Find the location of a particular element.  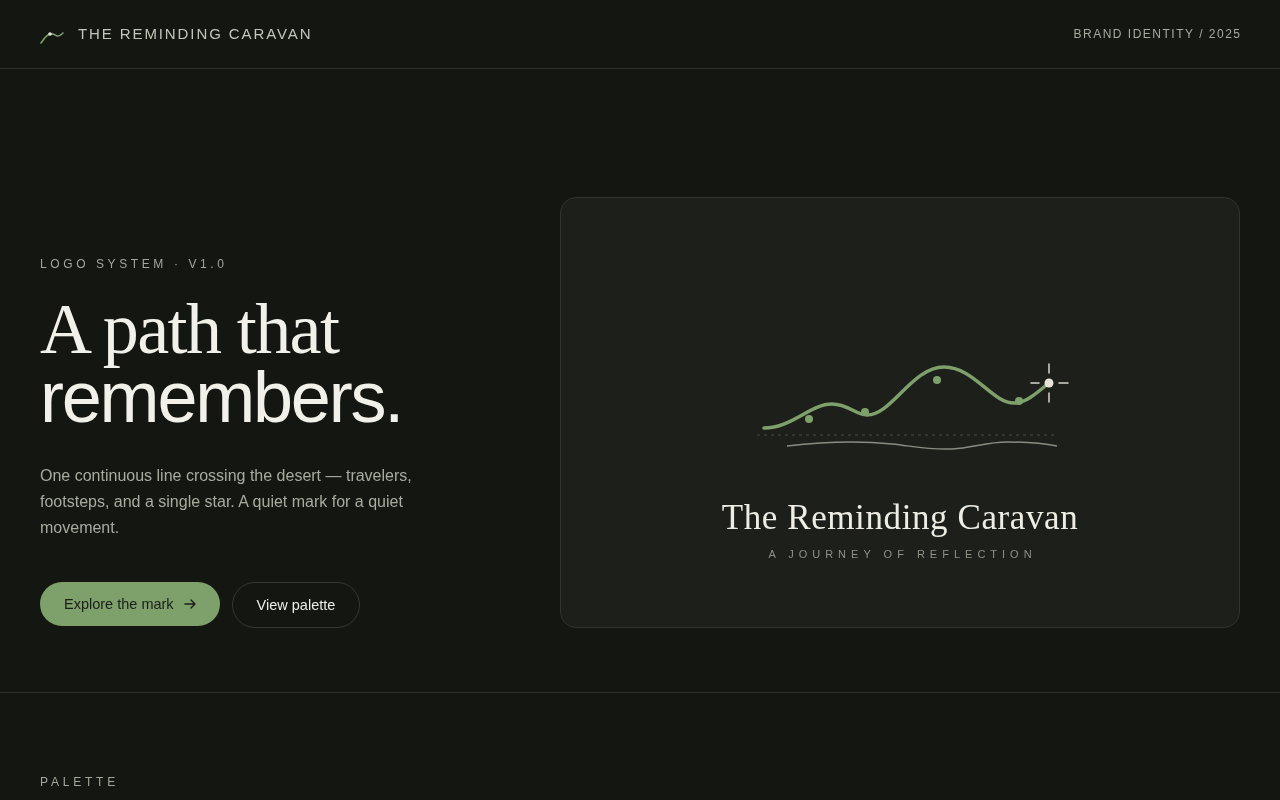

eyebrow-label: LOGO SYSTEM · V1.0 is located at coordinates (134, 264).